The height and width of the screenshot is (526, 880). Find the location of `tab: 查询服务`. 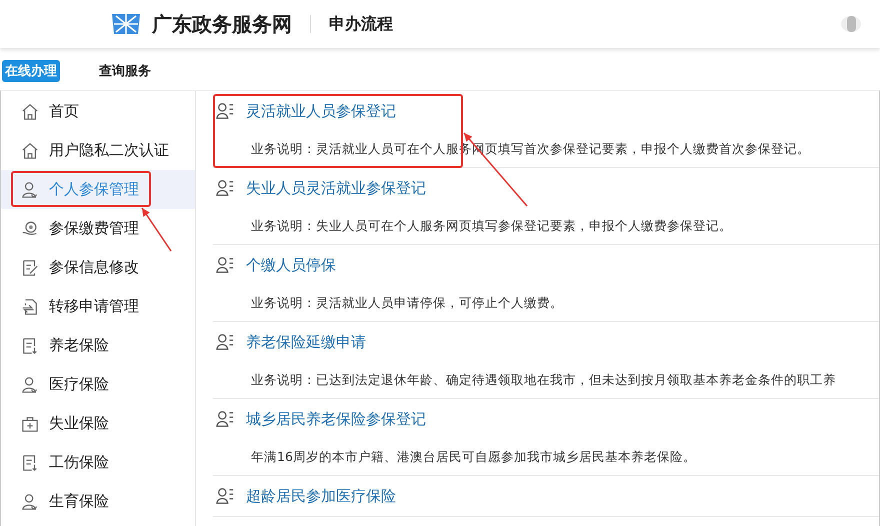

tab: 查询服务 is located at coordinates (125, 71).